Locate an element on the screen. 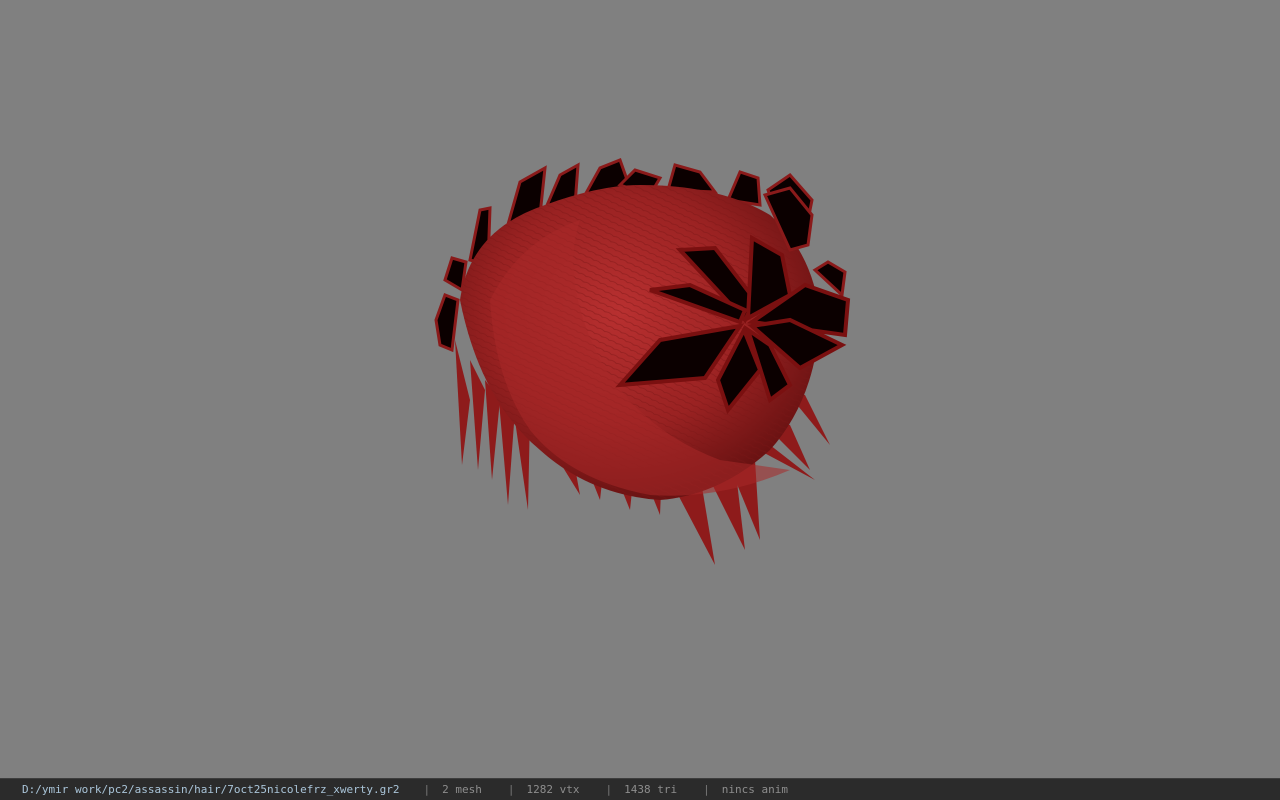 This screenshot has height=800, width=1280. mesh-count-label: 2 mesh is located at coordinates (462, 789).